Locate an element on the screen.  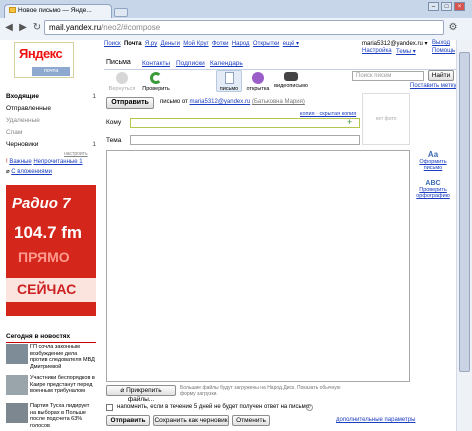
from-email-link: maria5312@yandex.ru is located at coordinates (219, 102).